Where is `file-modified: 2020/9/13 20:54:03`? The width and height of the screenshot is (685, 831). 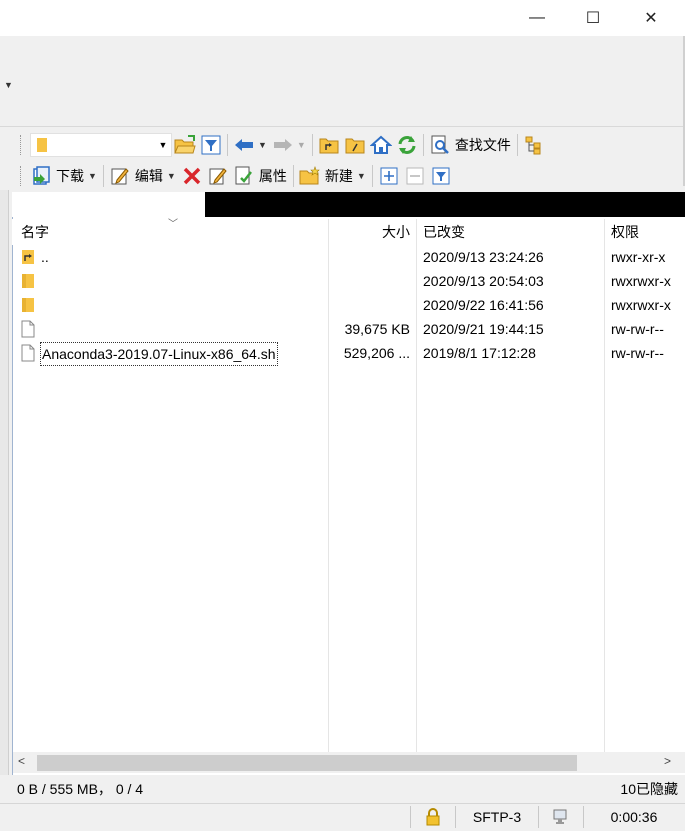
file-modified: 2020/9/13 20:54:03 is located at coordinates (483, 281).